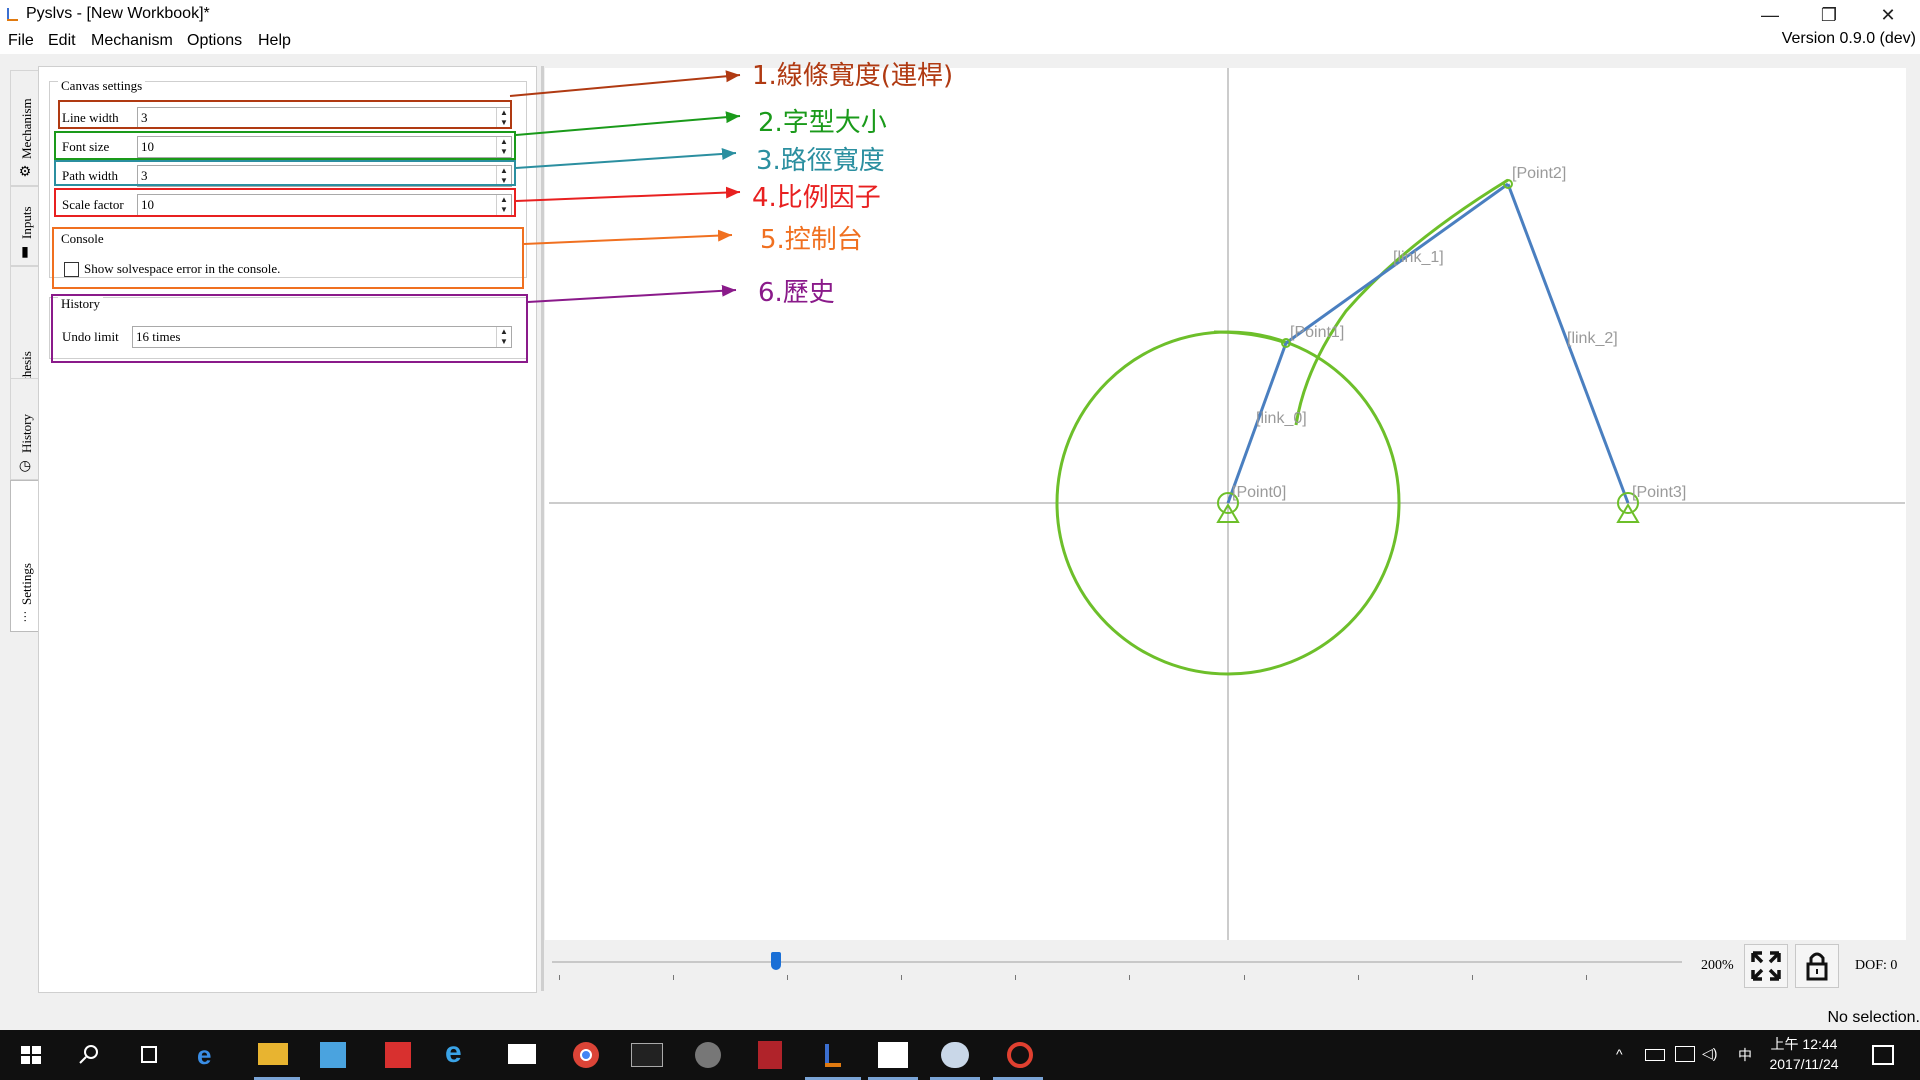  Describe the element at coordinates (1655, 1055) in the screenshot. I see `battery-icon` at that location.